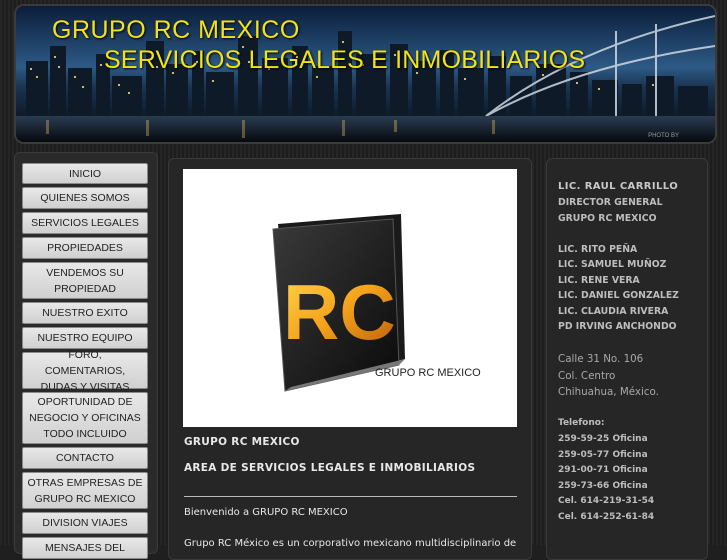 This screenshot has width=727, height=560. I want to click on team-member: LIC. CLAUDIA RIVERA, so click(613, 311).